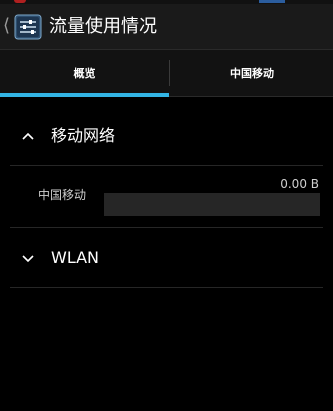  Describe the element at coordinates (299, 184) in the screenshot. I see `carrier-usage-value: 0.00 B` at that location.